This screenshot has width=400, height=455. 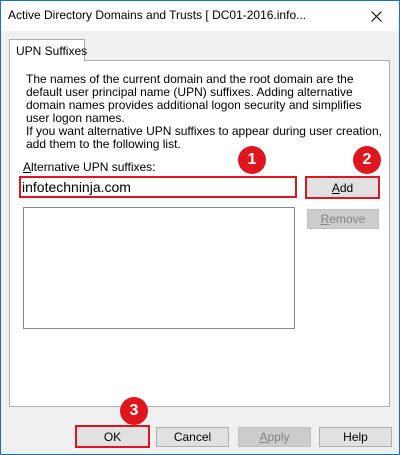 What do you see at coordinates (278, 437) in the screenshot?
I see `apply-label: pply` at bounding box center [278, 437].